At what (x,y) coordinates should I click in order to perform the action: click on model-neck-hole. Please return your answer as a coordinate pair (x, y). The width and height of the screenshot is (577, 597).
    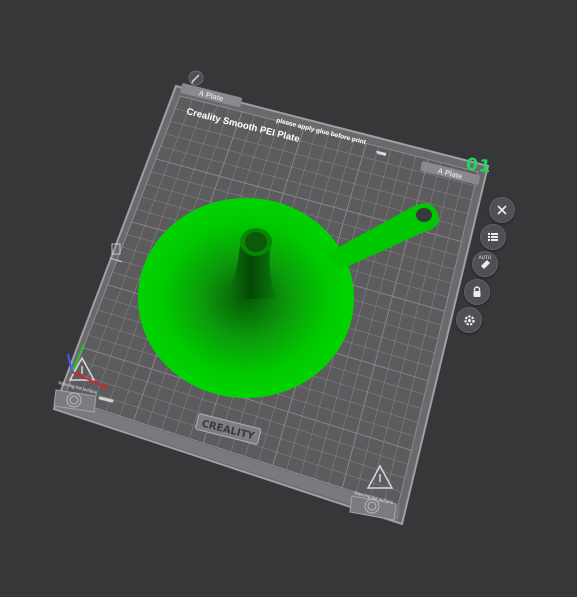
    Looking at the image, I should click on (256, 242).